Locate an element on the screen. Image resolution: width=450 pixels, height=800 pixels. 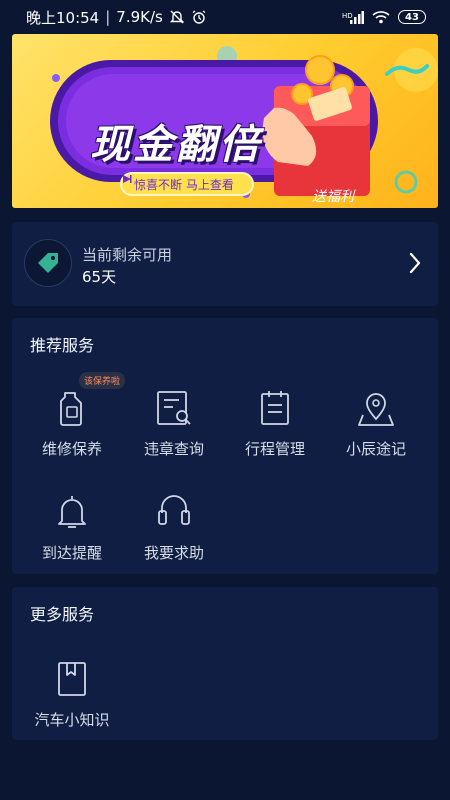
status-bar: 晚上10:54 | 7.9K/s HD 43 is located at coordinates (225, 17).